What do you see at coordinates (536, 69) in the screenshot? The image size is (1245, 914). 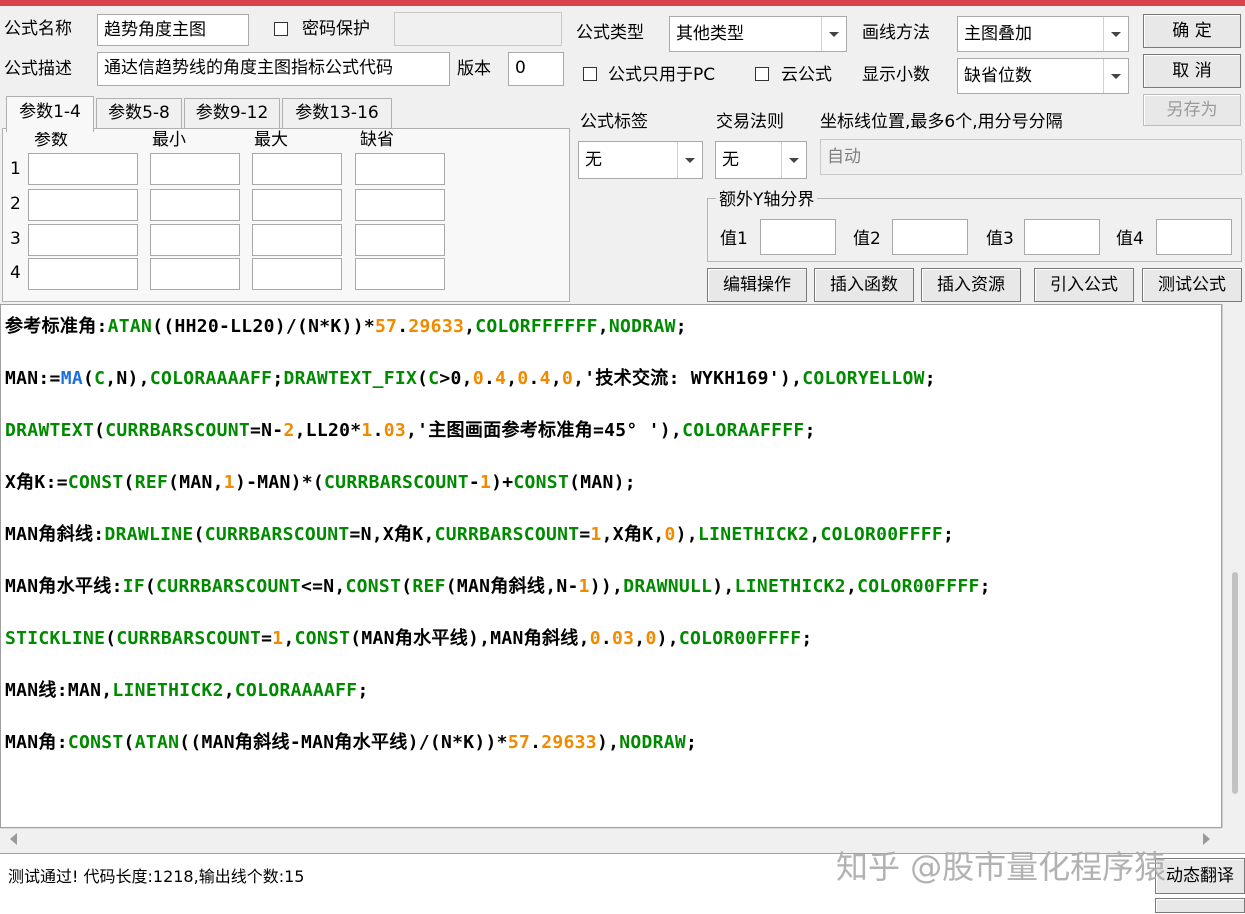 I see `version-input: 0` at bounding box center [536, 69].